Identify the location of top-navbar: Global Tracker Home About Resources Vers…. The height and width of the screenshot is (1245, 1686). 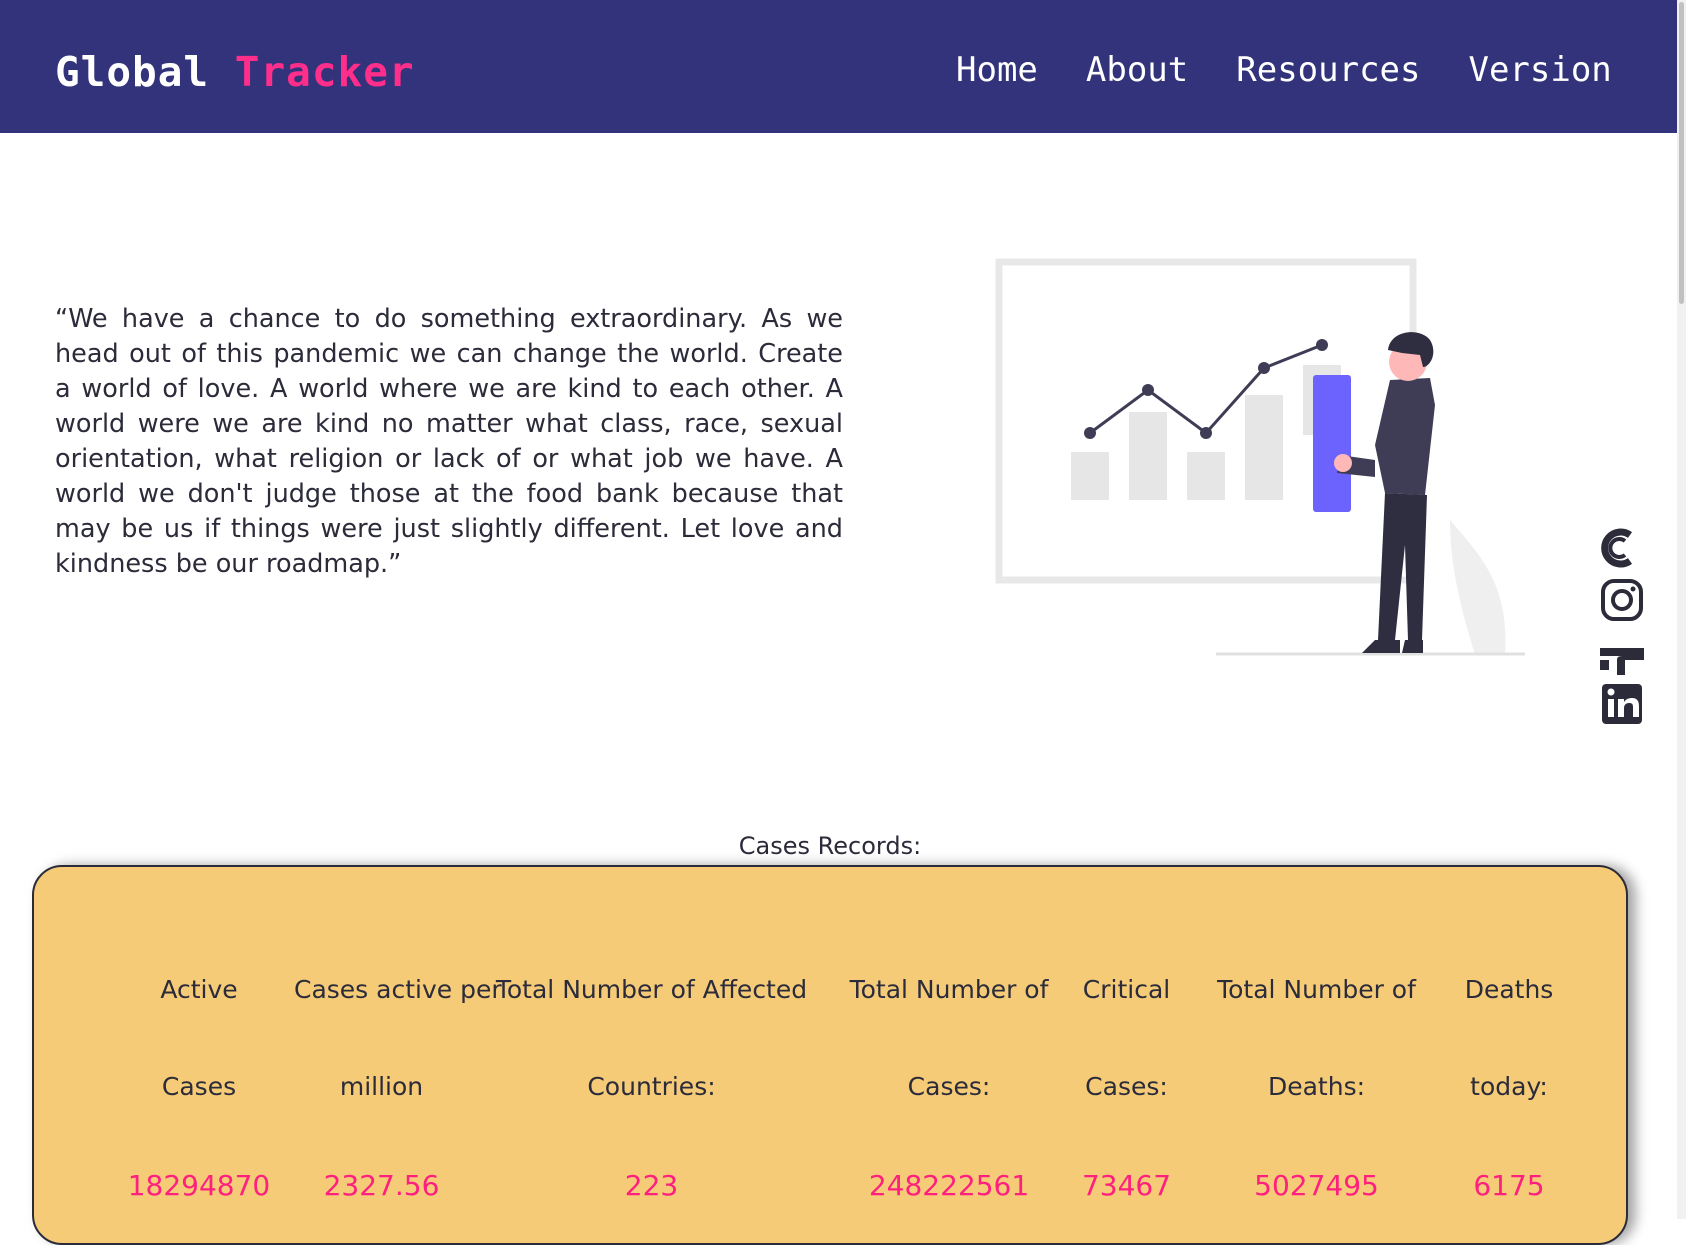
(838, 66).